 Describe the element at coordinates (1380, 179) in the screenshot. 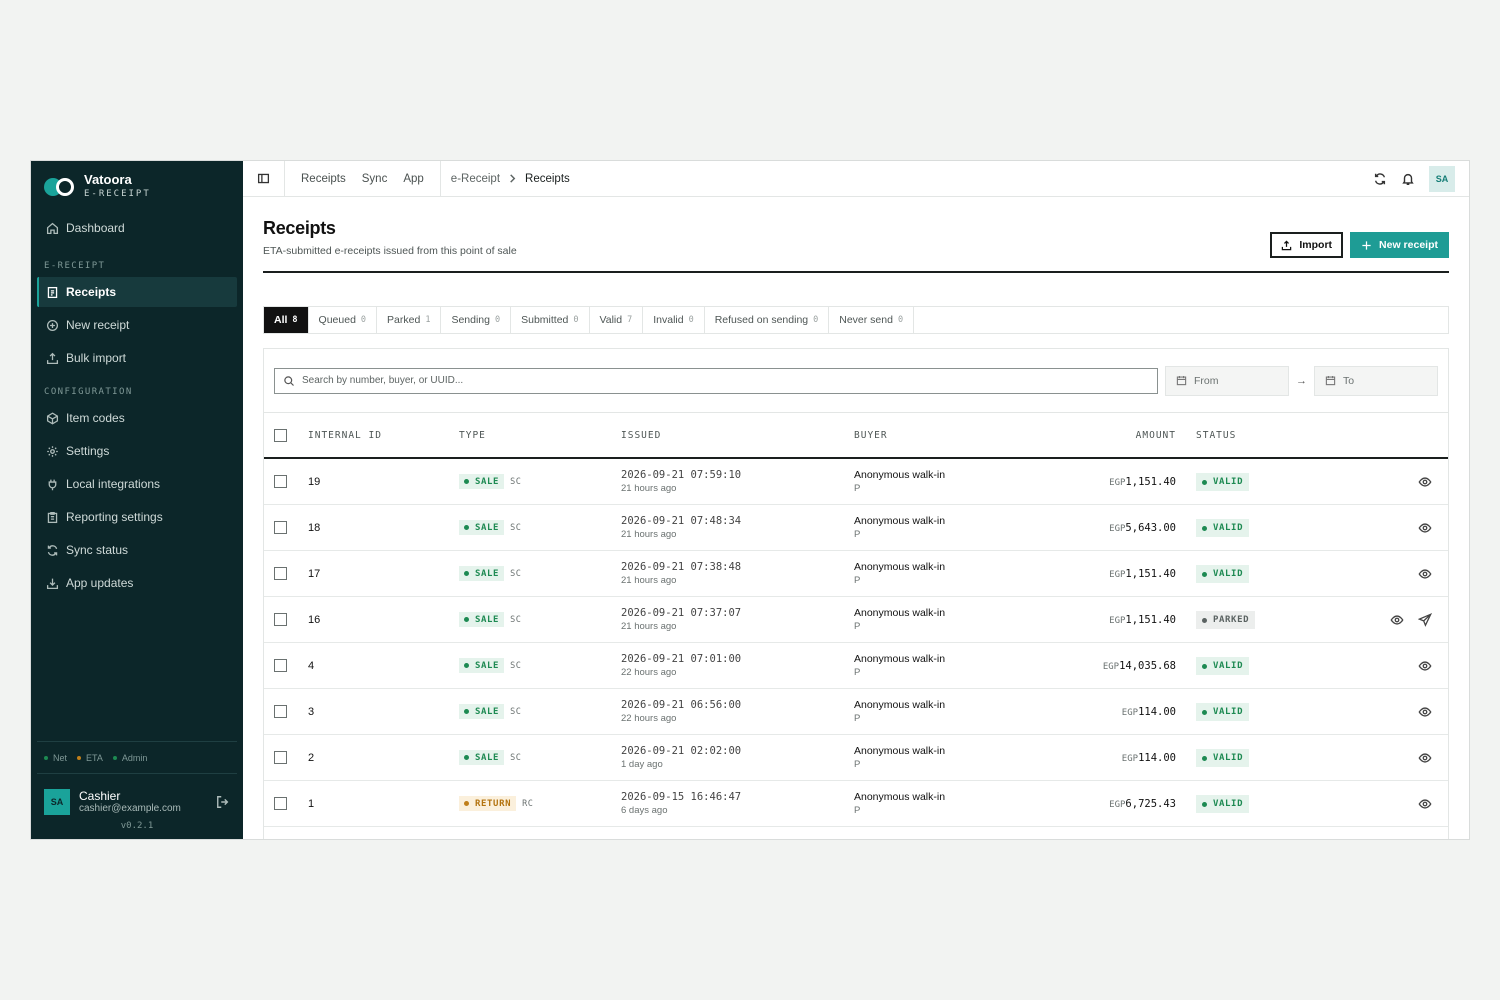

I see `refresh-icon` at that location.